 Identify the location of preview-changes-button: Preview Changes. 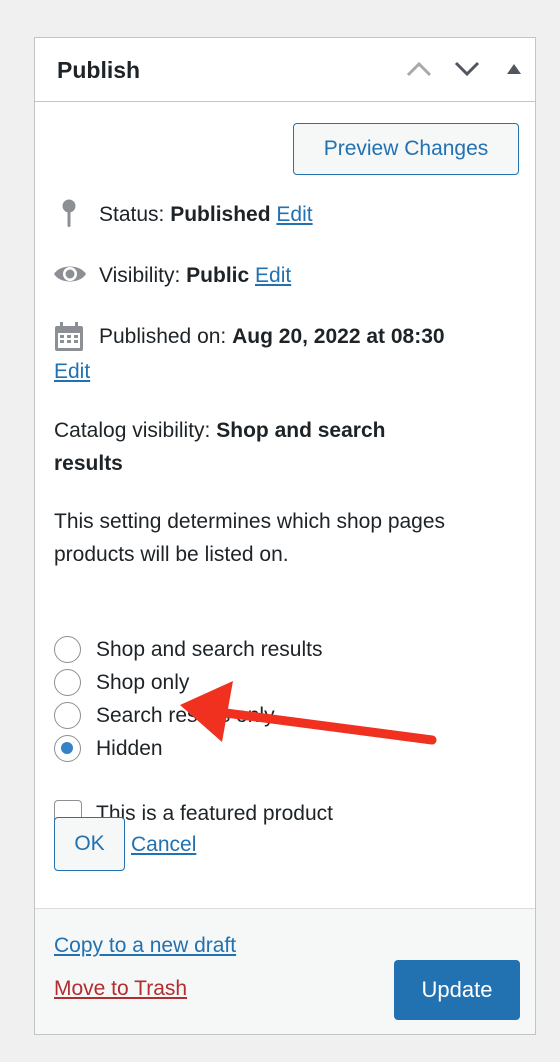
(406, 149).